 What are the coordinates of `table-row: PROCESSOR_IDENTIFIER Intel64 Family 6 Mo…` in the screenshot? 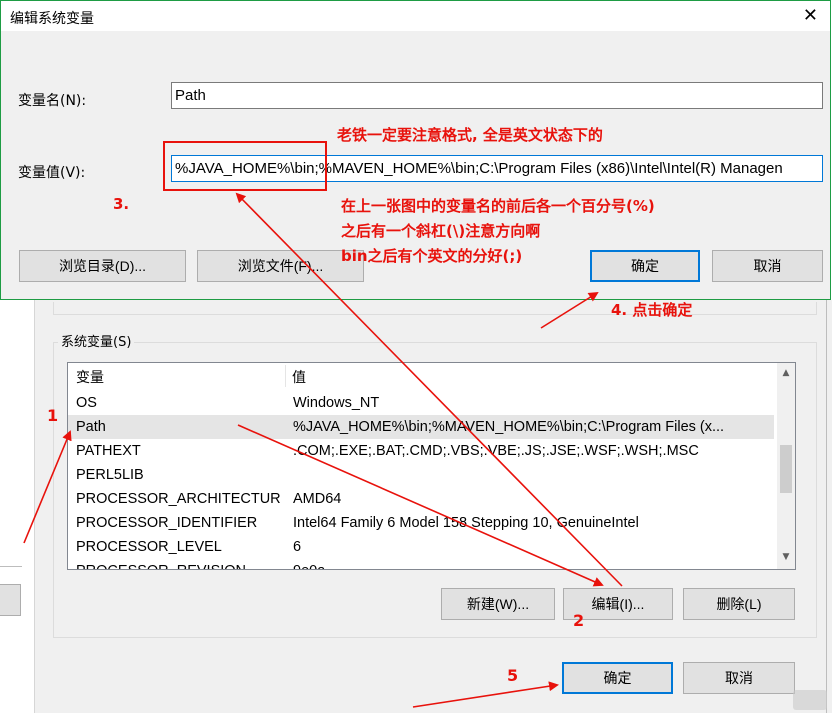 It's located at (421, 523).